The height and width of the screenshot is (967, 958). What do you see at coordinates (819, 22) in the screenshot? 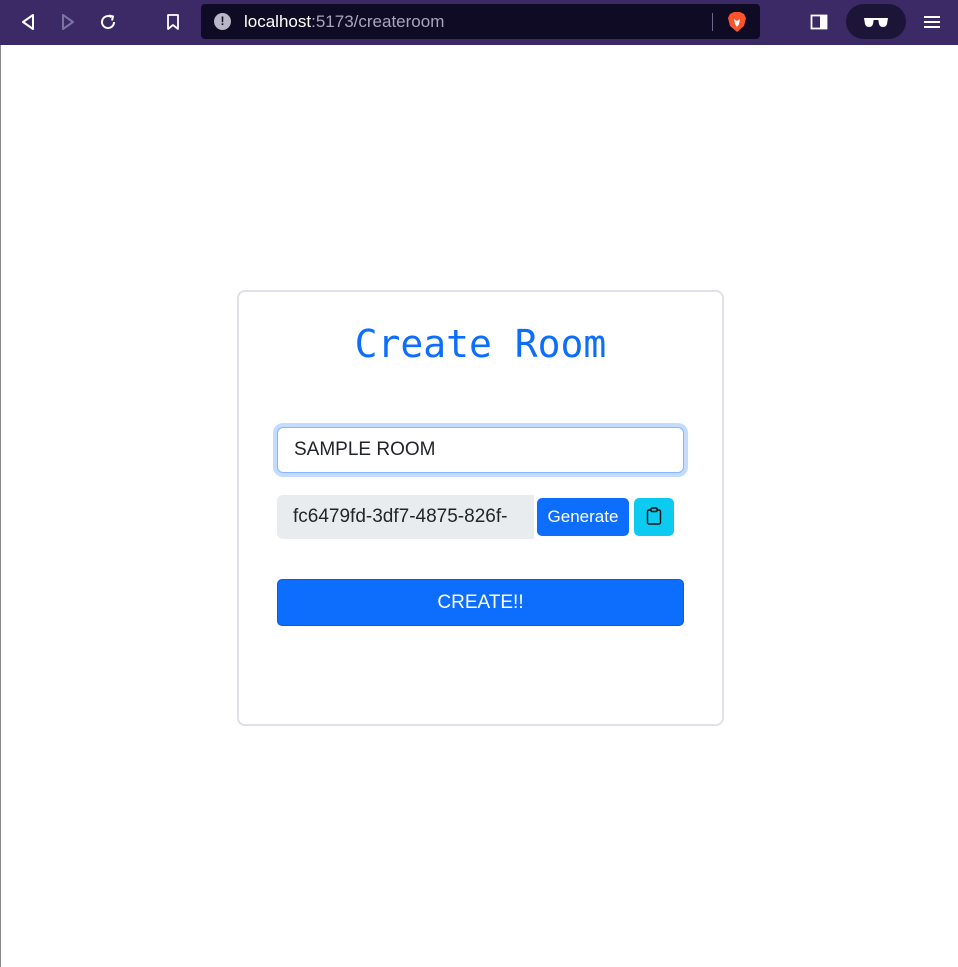
I see `sidebar-icon` at bounding box center [819, 22].